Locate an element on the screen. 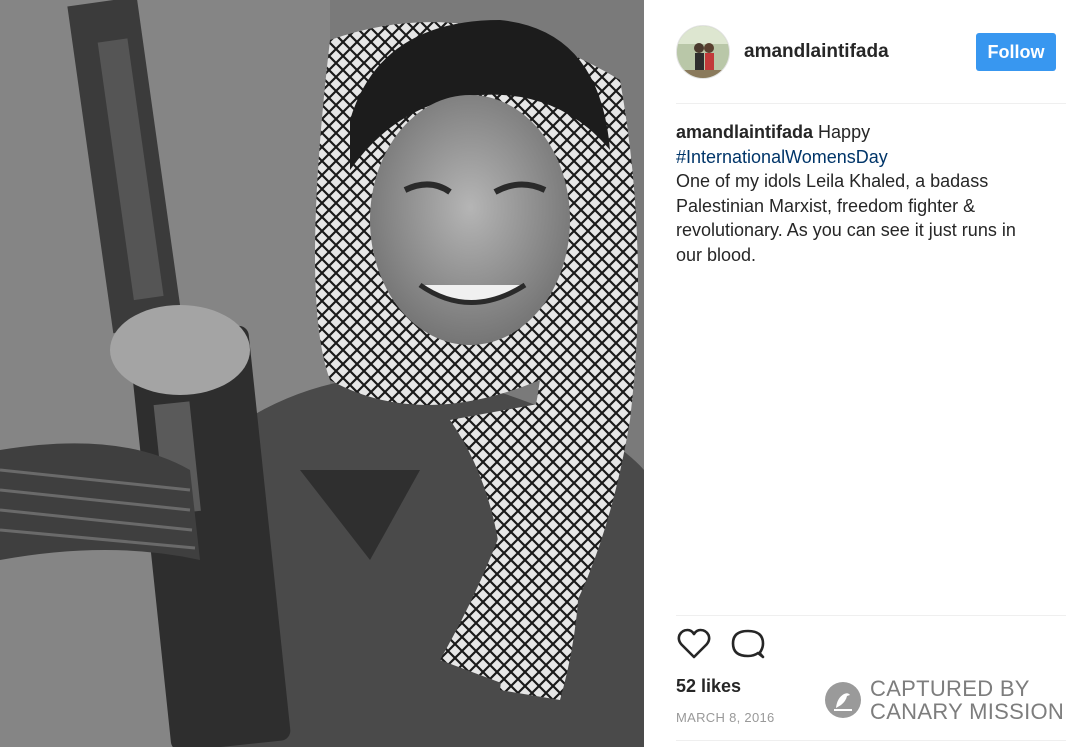 The image size is (1082, 747). follow-button: Follow is located at coordinates (1016, 52).